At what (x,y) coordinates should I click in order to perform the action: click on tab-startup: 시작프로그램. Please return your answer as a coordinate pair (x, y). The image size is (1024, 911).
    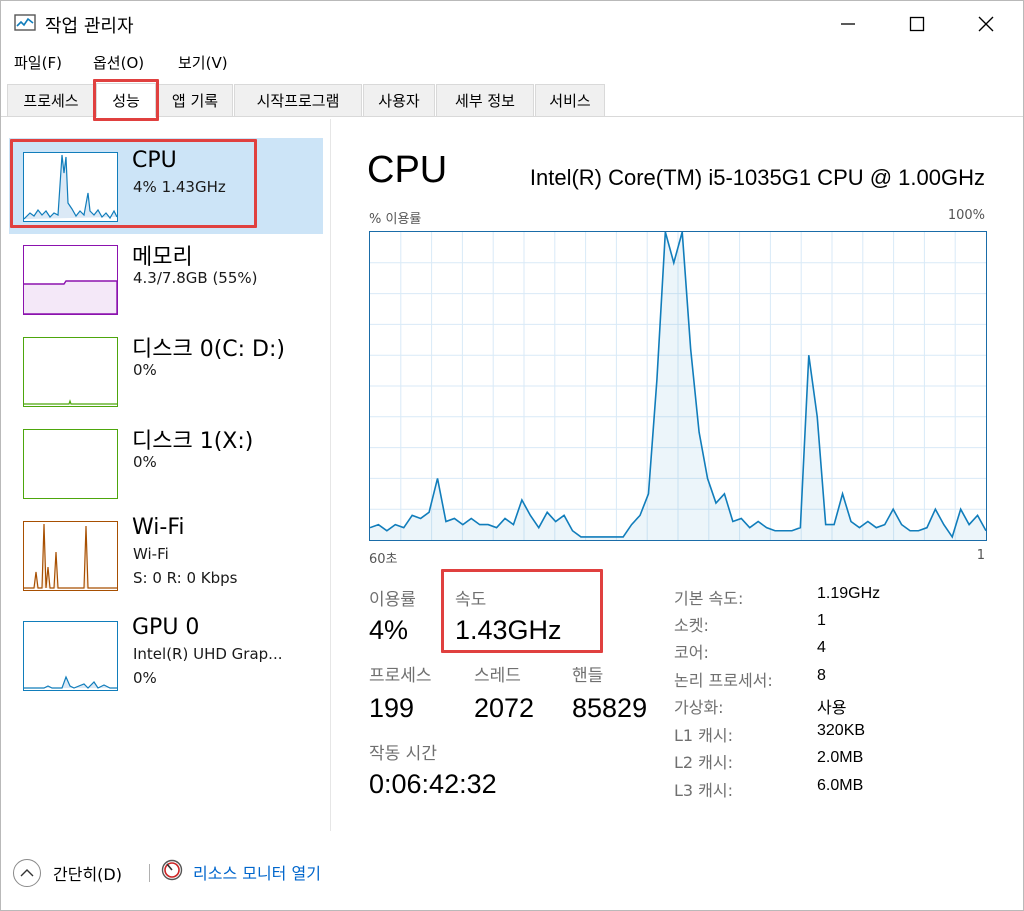
    Looking at the image, I should click on (298, 100).